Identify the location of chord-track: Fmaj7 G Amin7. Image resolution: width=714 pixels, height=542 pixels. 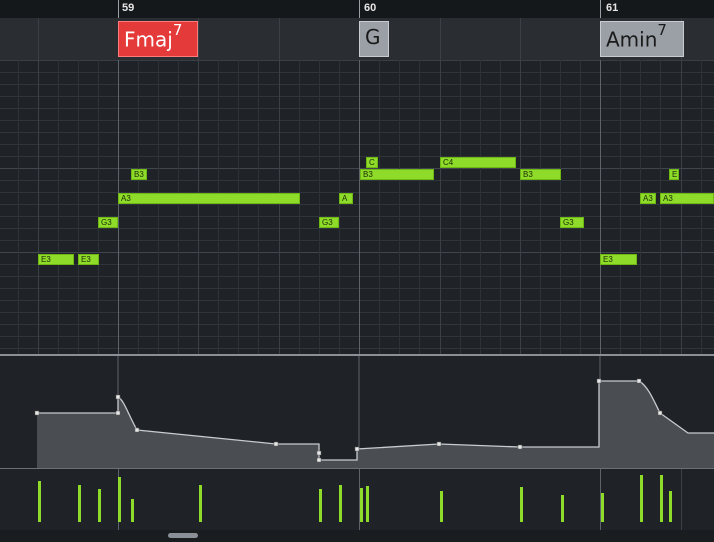
(357, 39).